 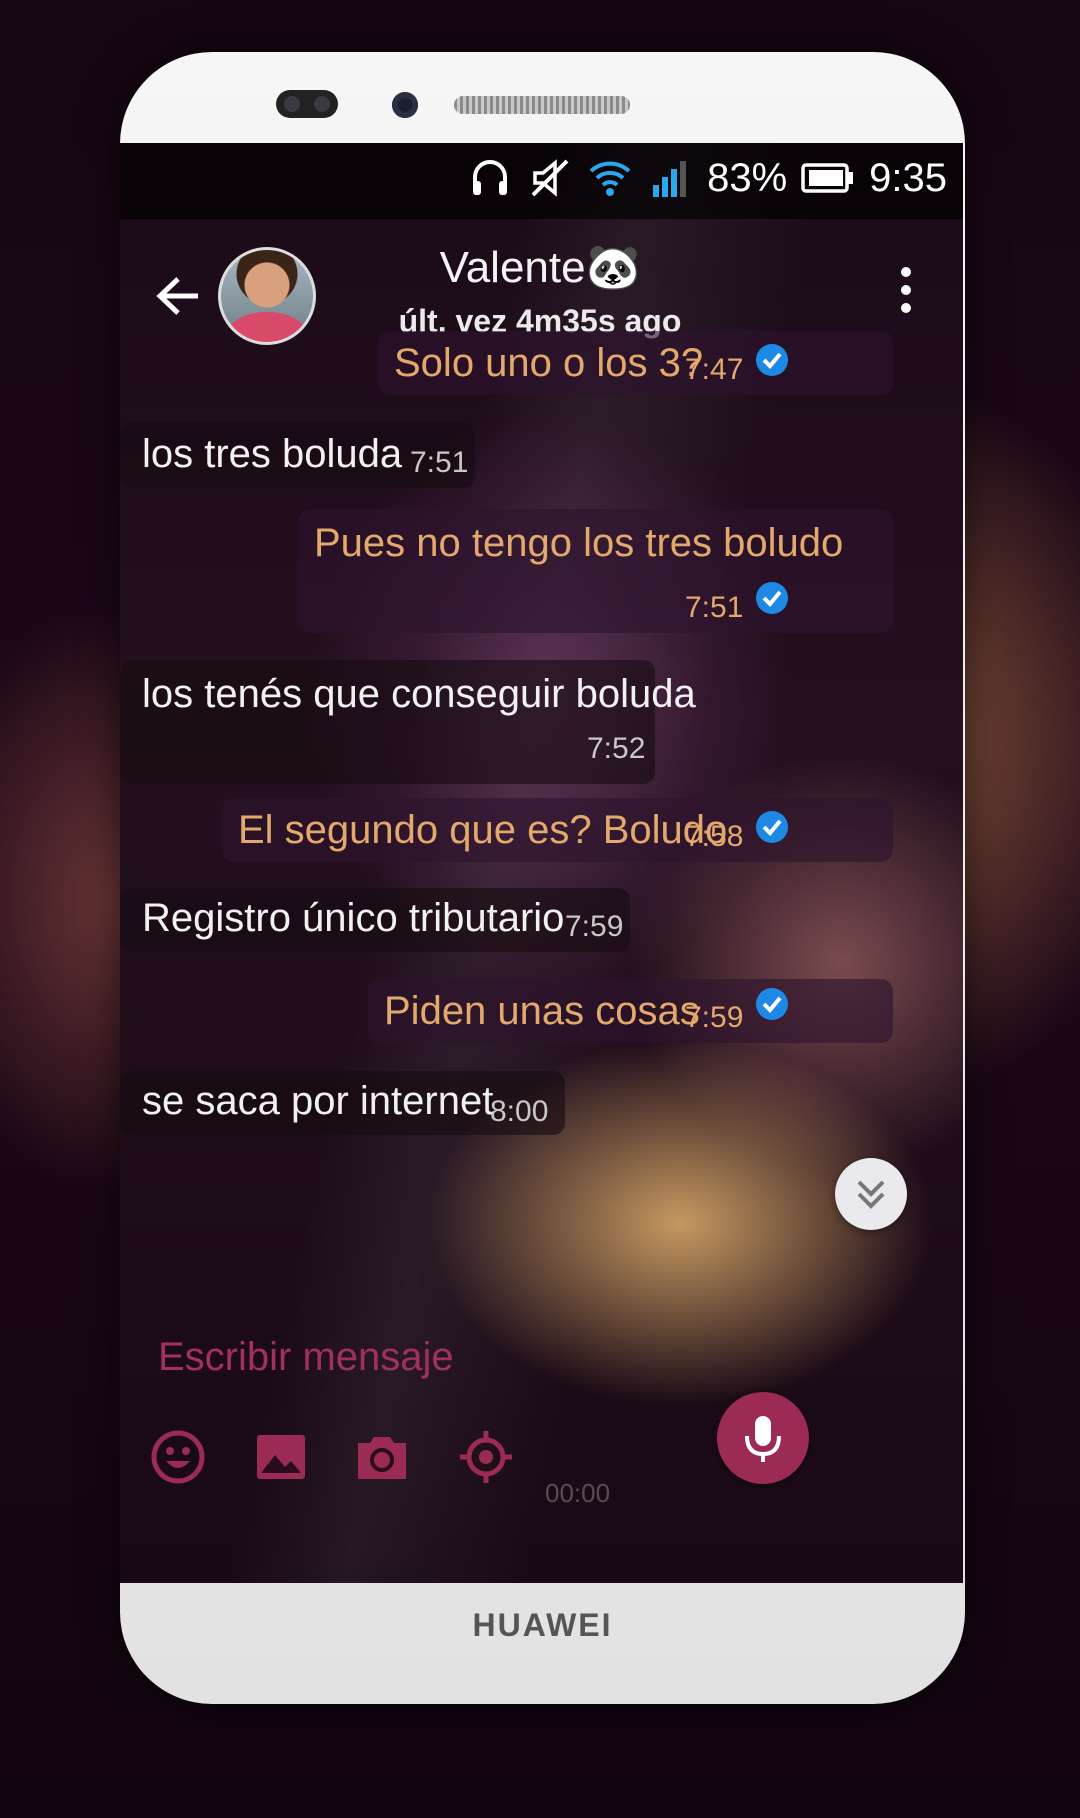 What do you see at coordinates (542, 1011) in the screenshot?
I see `message-text: Piden unas cosas` at bounding box center [542, 1011].